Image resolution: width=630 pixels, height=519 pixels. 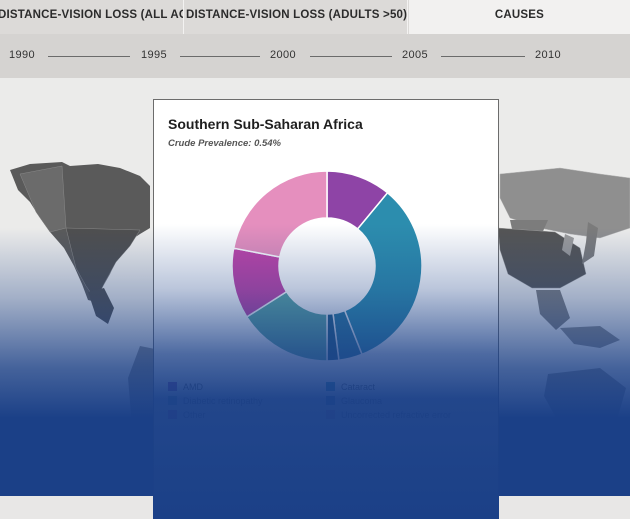 I want to click on legend-item: Diabetic retinopathy, so click(x=215, y=401).